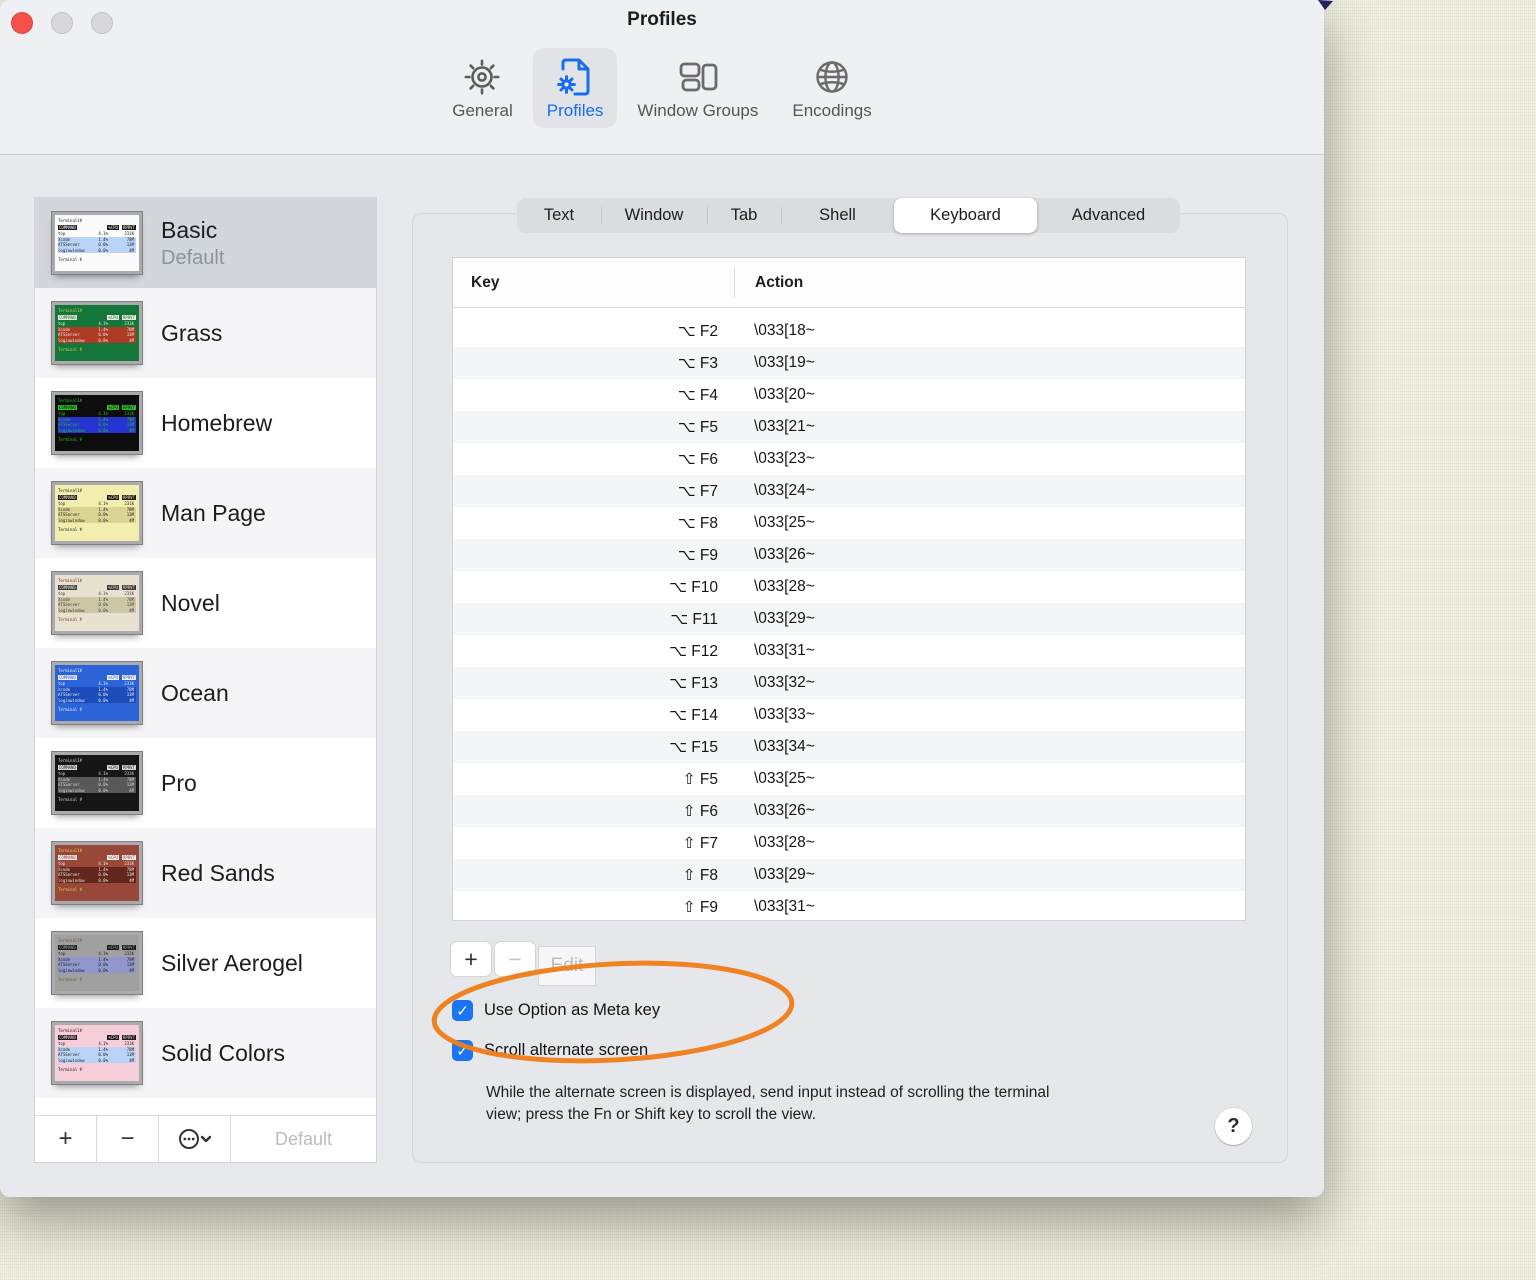 The image size is (1536, 1280). Describe the element at coordinates (550, 1050) in the screenshot. I see `scroll-alternate-screen-row: ✓ Scroll alternate screen` at that location.